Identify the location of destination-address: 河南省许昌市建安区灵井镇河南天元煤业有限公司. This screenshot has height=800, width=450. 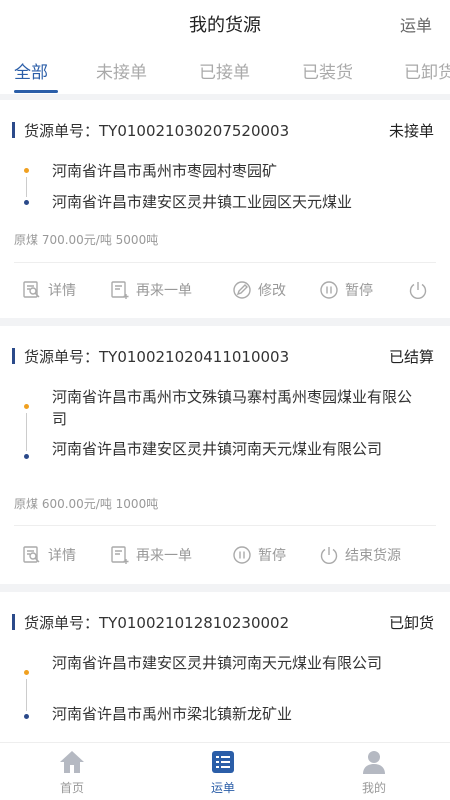
(217, 449).